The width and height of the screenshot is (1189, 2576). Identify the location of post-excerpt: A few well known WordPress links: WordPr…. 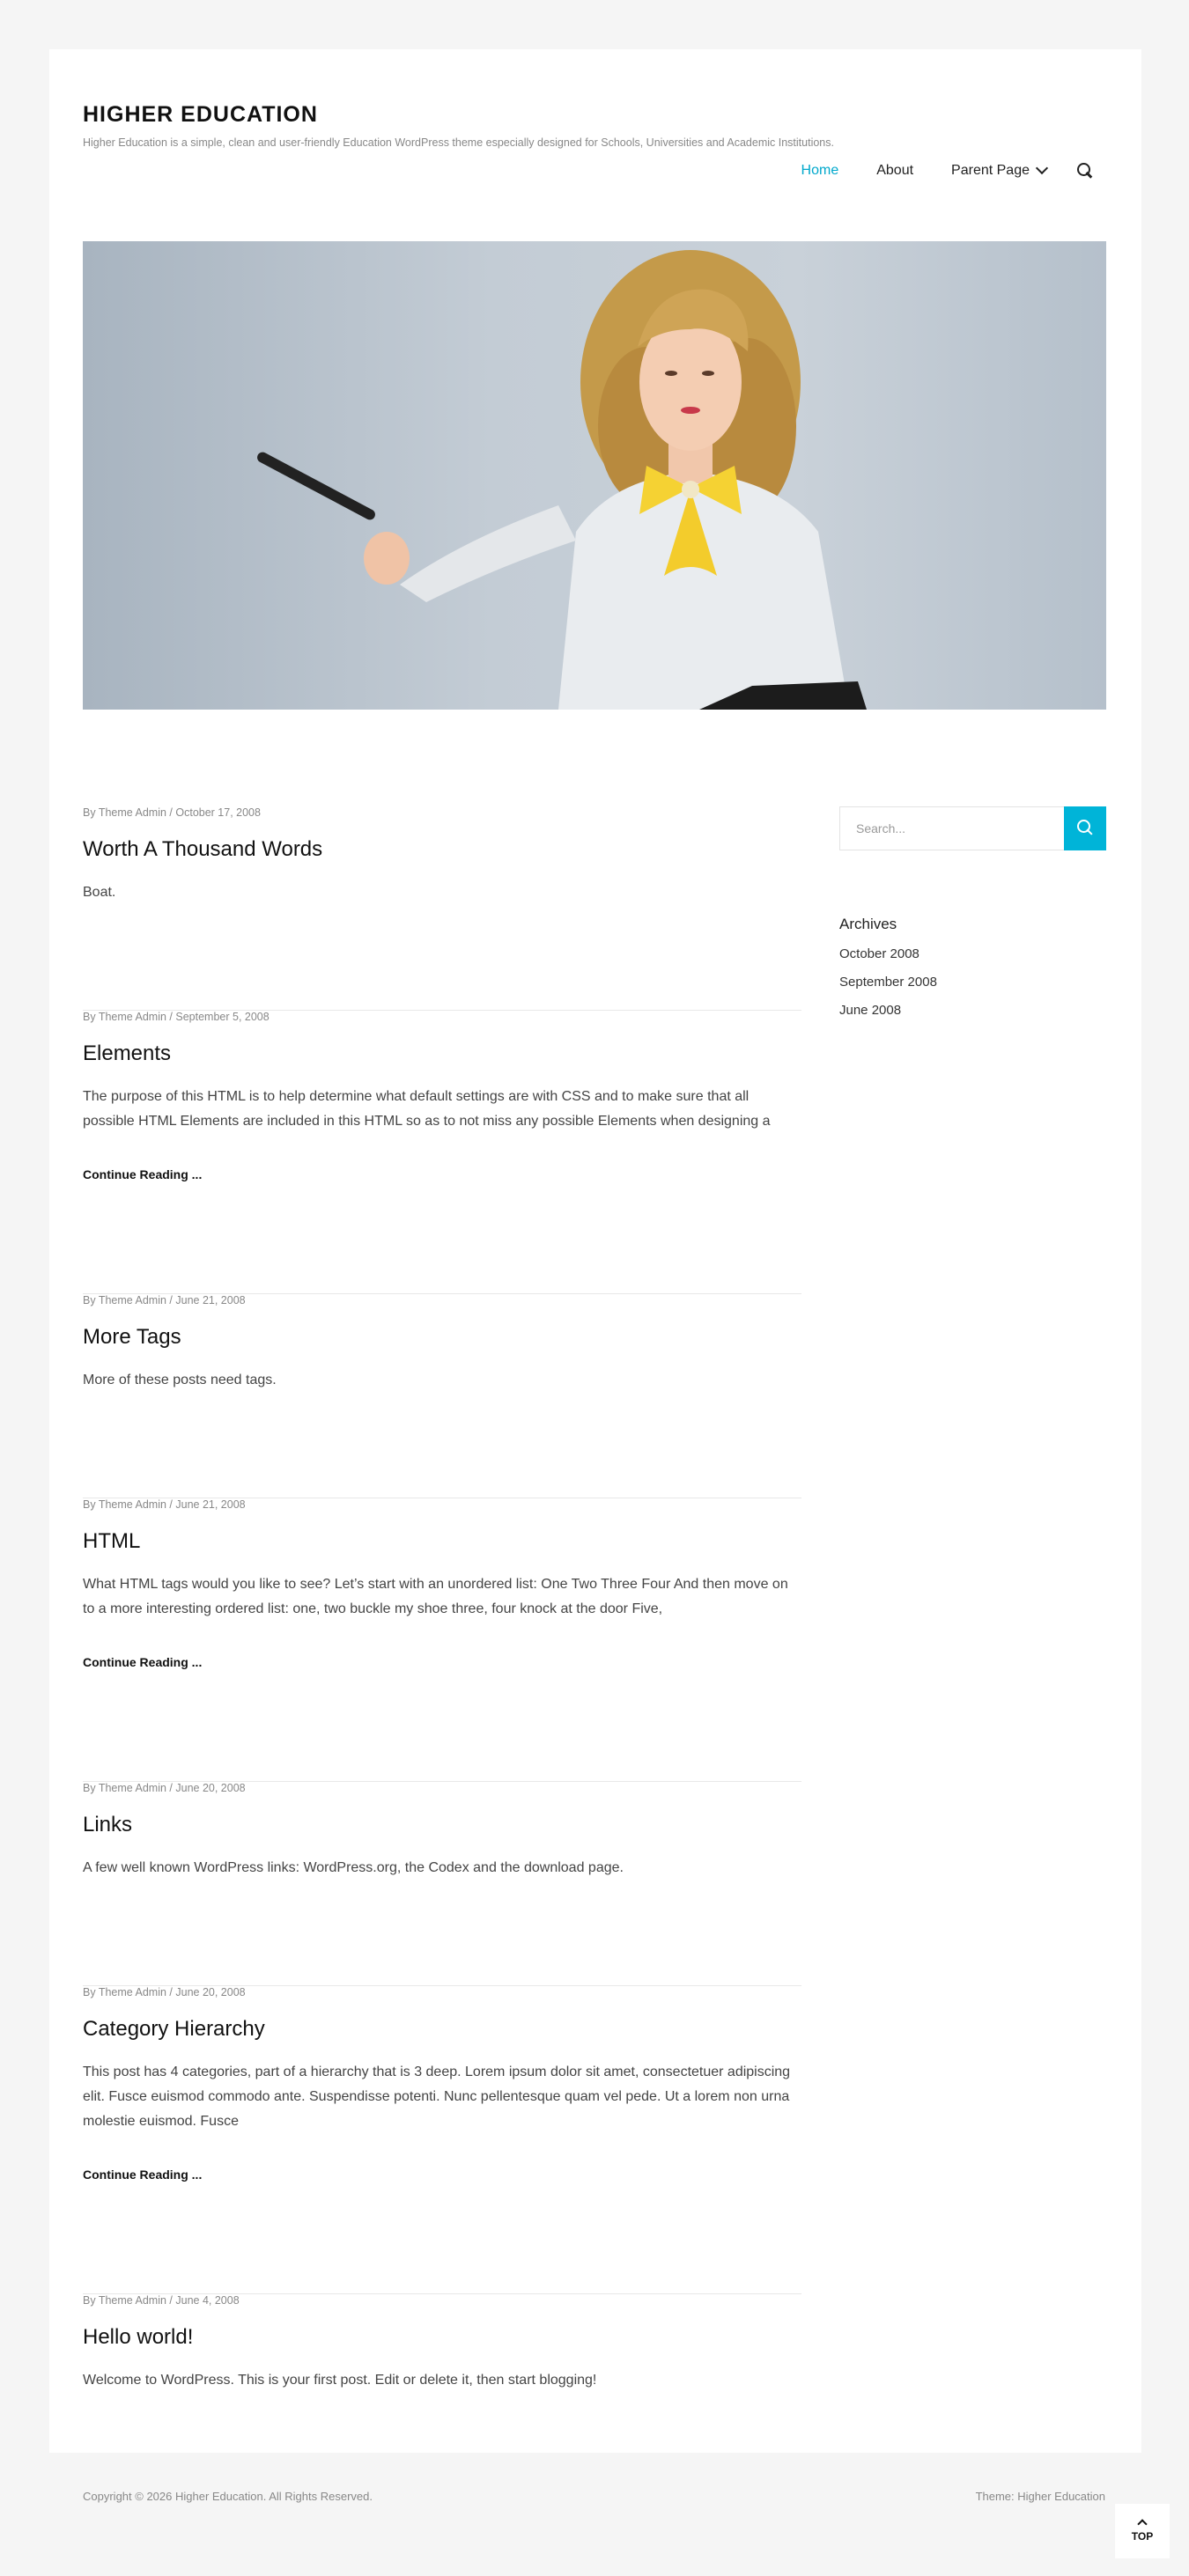
(354, 1868).